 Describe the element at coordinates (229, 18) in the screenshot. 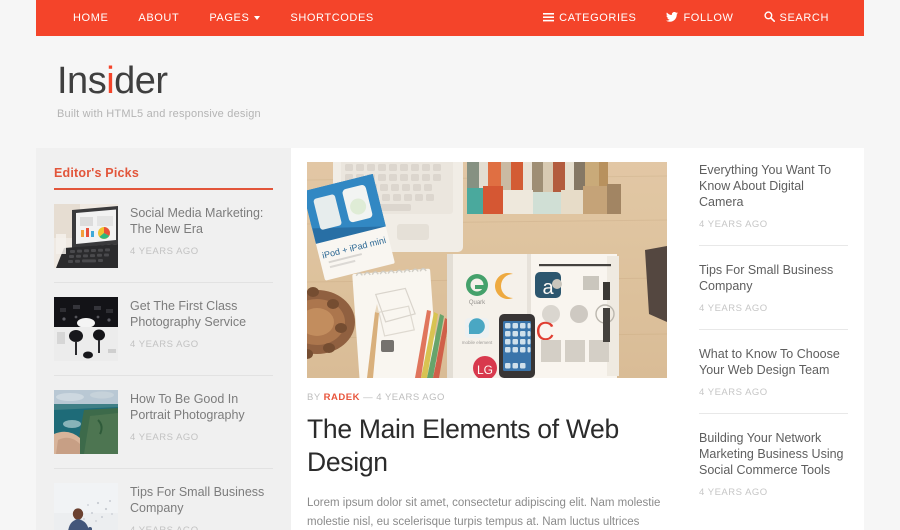

I see `nav-item-label: PAGES` at that location.